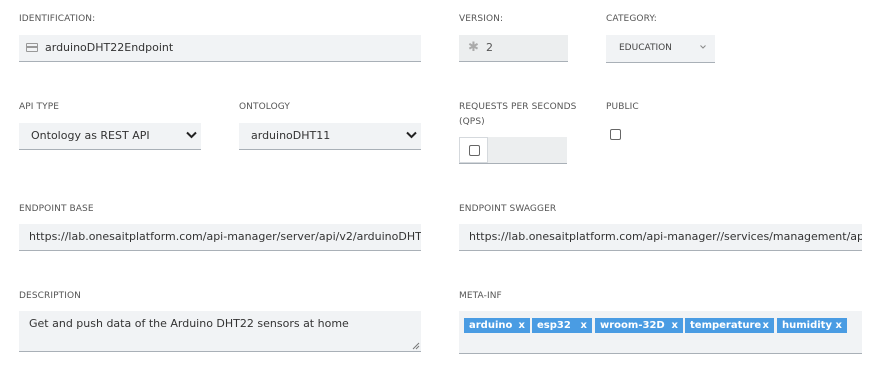 The height and width of the screenshot is (365, 875). What do you see at coordinates (508, 209) in the screenshot?
I see `endpoint-swagger-label: ENDPOINT SWAGGER` at bounding box center [508, 209].